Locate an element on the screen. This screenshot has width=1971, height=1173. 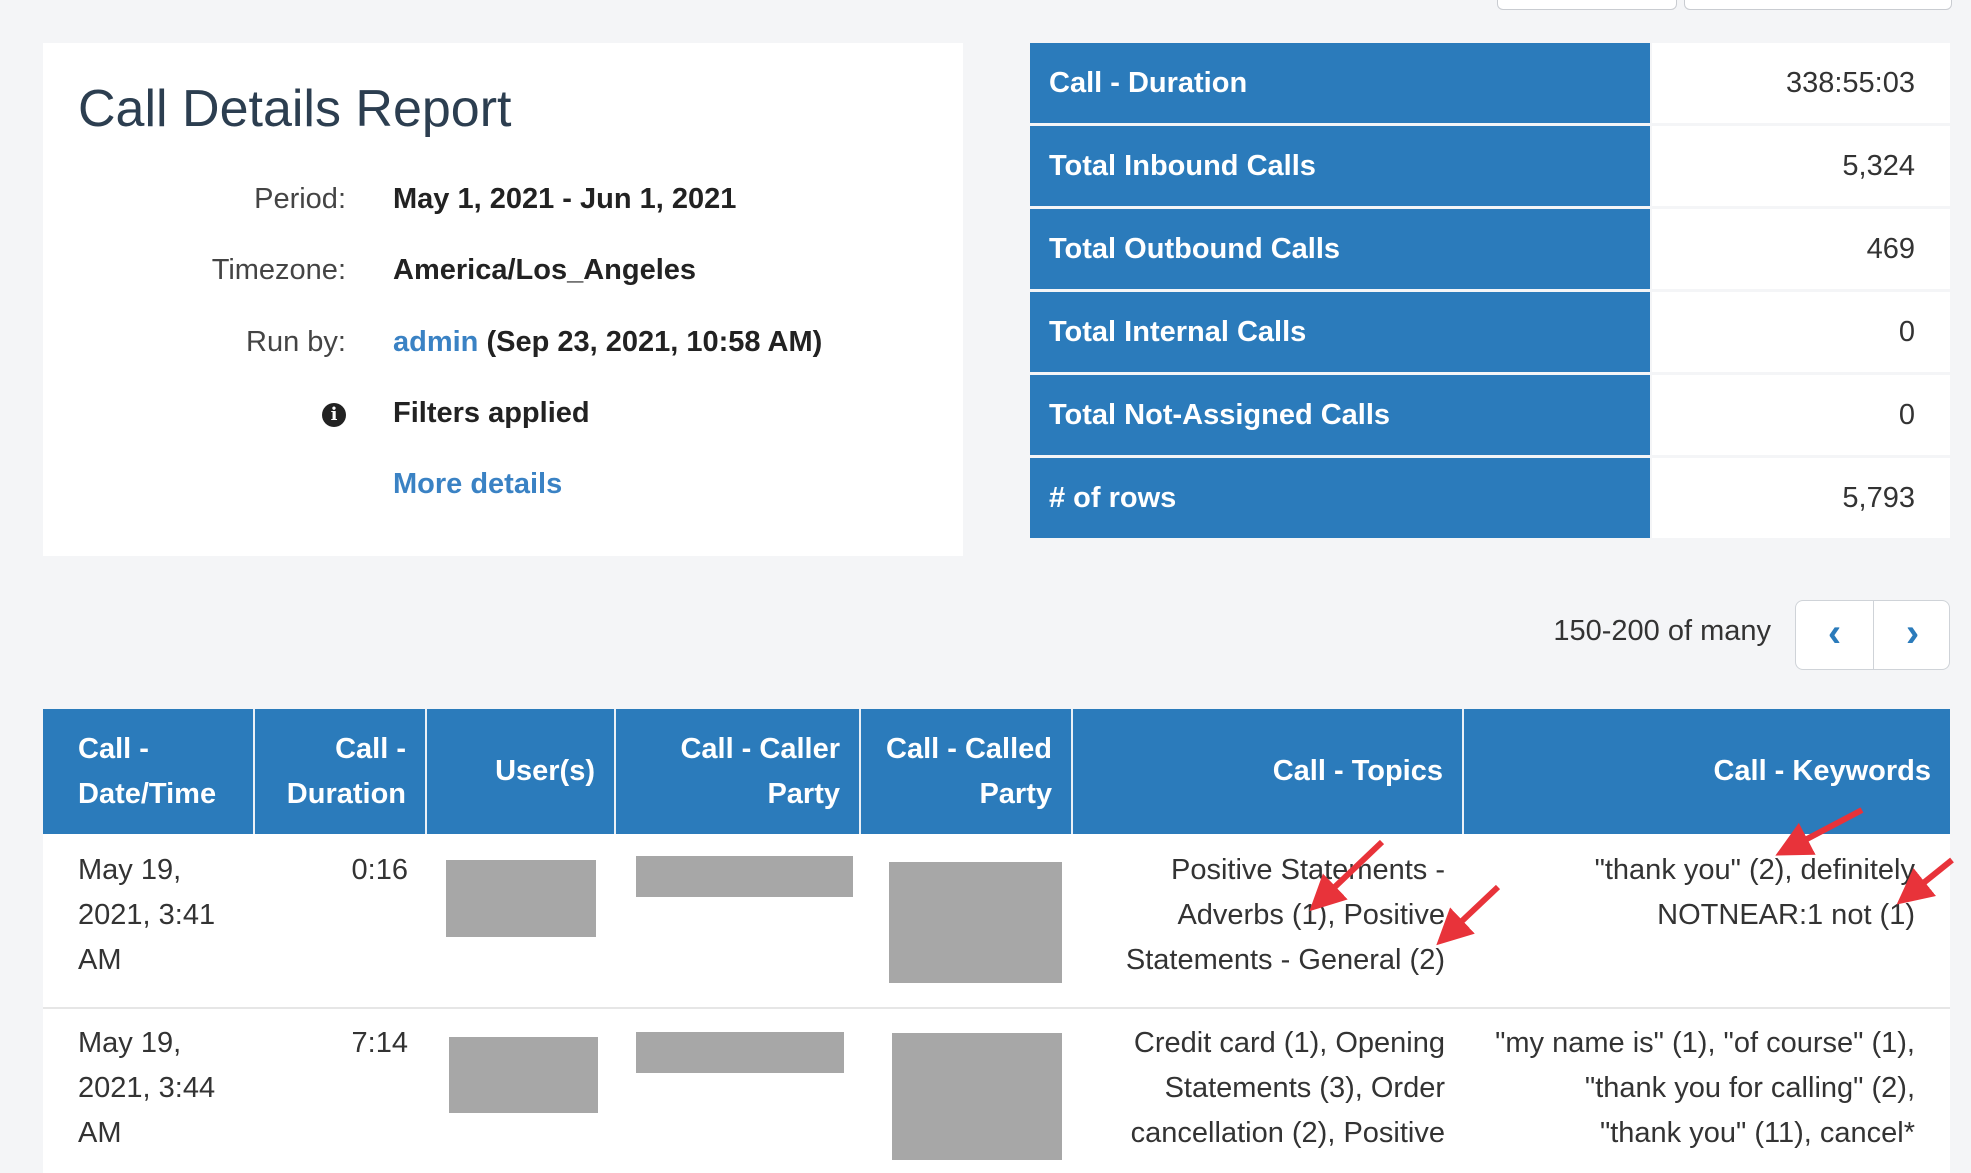
column-header-called-party: Call - Called Party is located at coordinates (967, 771).